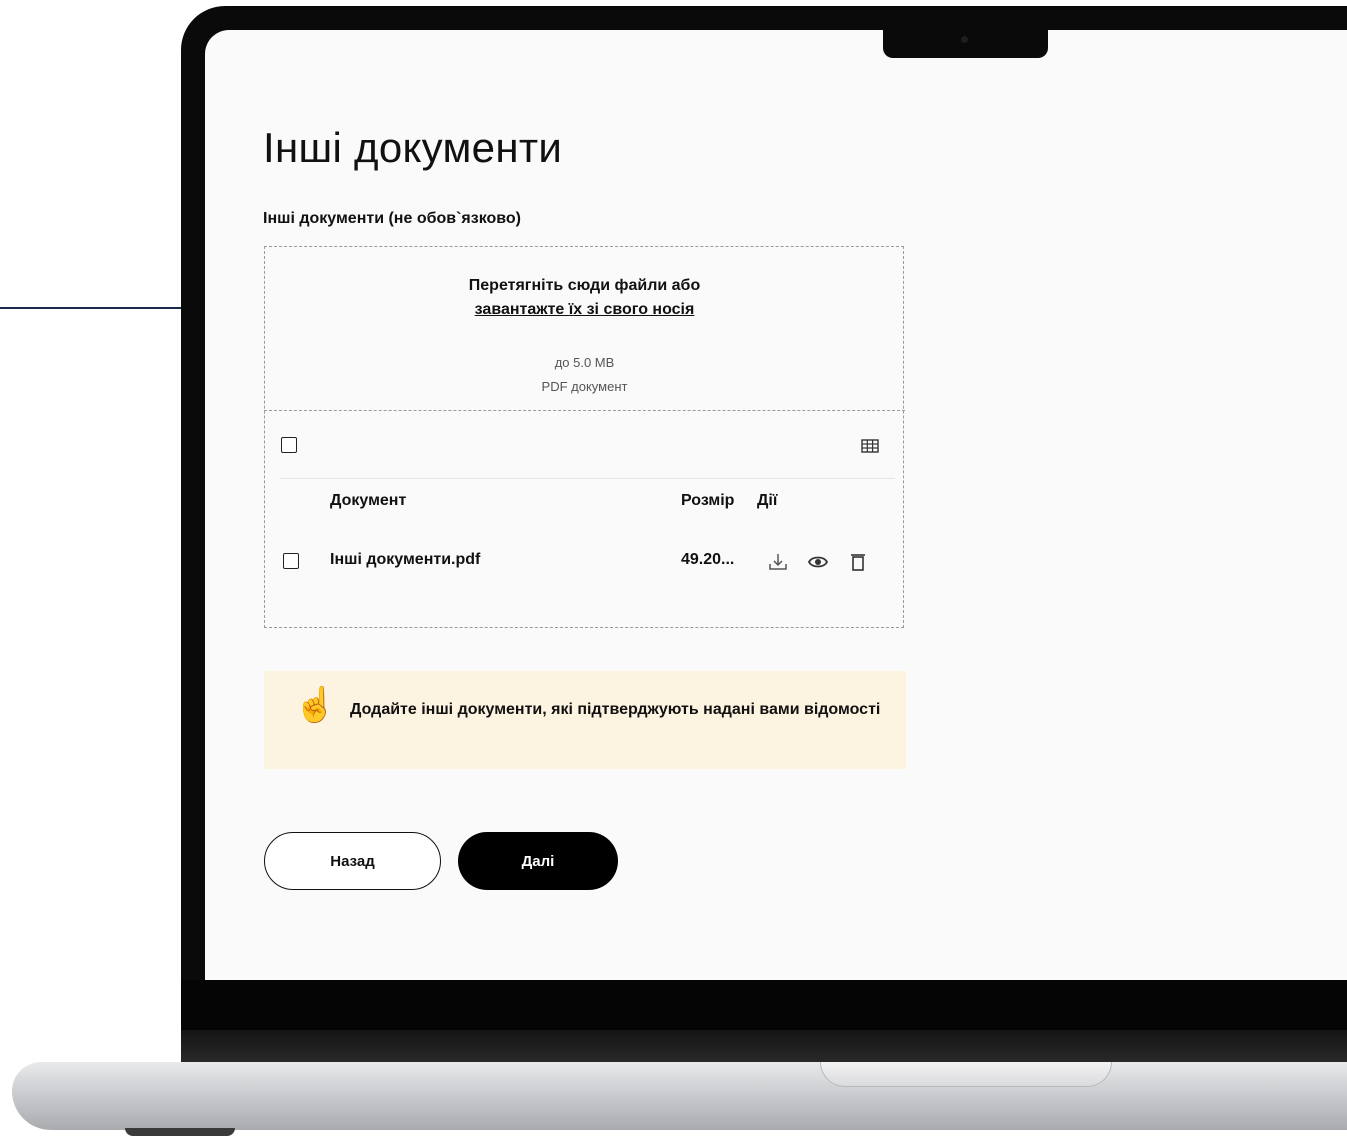 The width and height of the screenshot is (1347, 1138). What do you see at coordinates (778, 562) in the screenshot?
I see `download-icon` at bounding box center [778, 562].